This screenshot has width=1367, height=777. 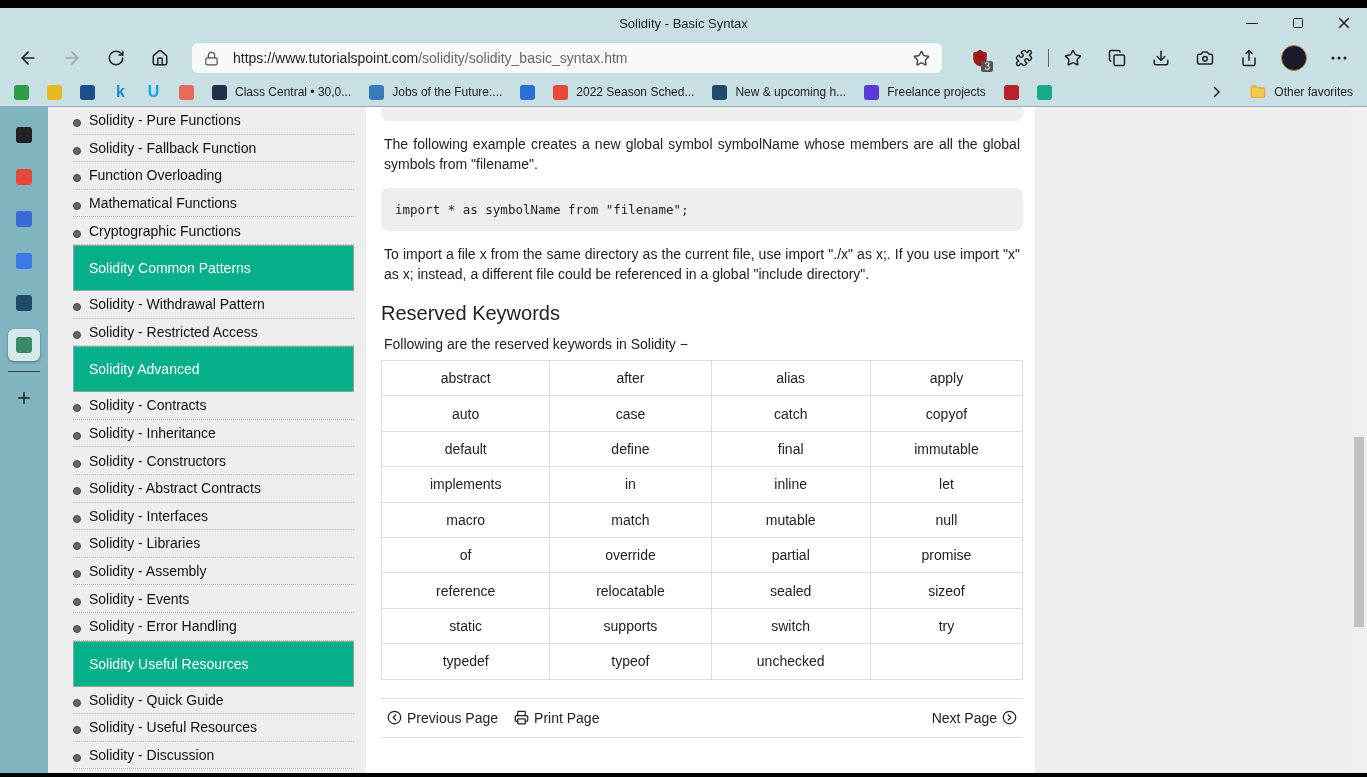 What do you see at coordinates (1252, 23) in the screenshot?
I see `minimize-icon` at bounding box center [1252, 23].